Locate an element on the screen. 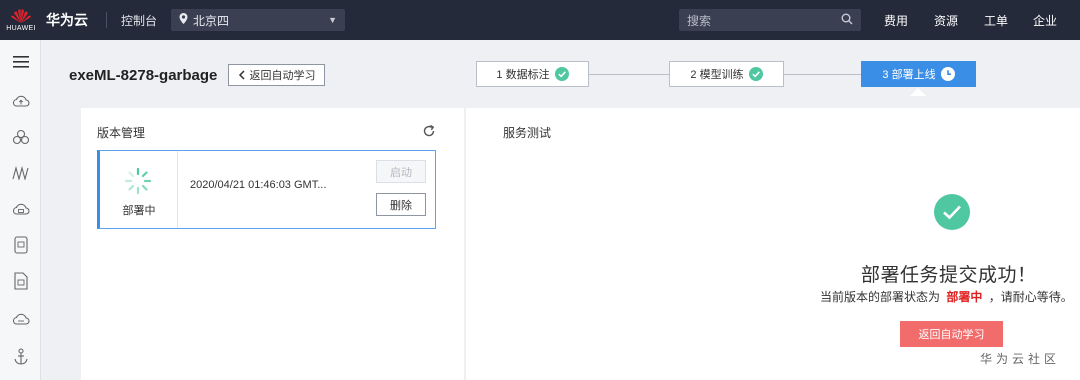 Image resolution: width=1080 pixels, height=380 pixels. huawei-logo: HUAWEI is located at coordinates (21, 20).